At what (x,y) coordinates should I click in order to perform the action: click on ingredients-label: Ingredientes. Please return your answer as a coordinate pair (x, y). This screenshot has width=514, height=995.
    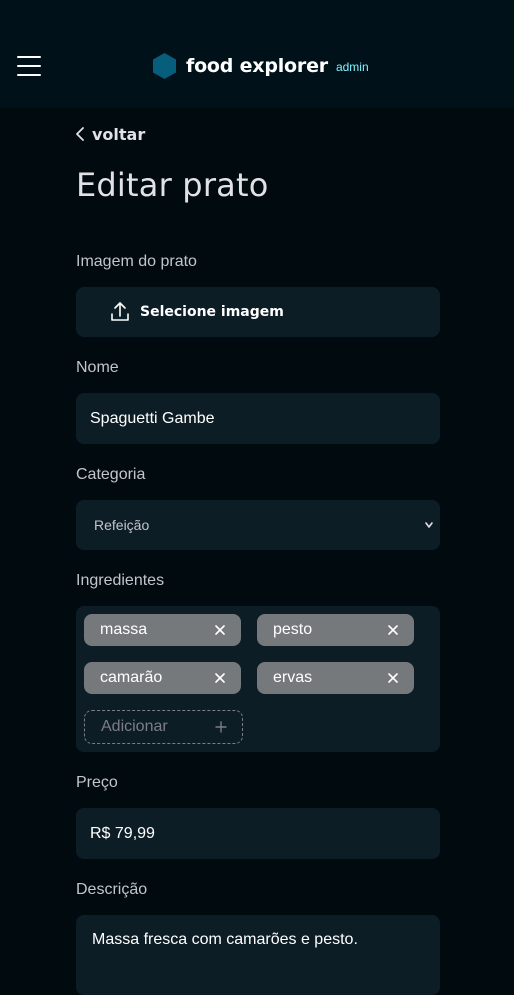
    Looking at the image, I should click on (120, 580).